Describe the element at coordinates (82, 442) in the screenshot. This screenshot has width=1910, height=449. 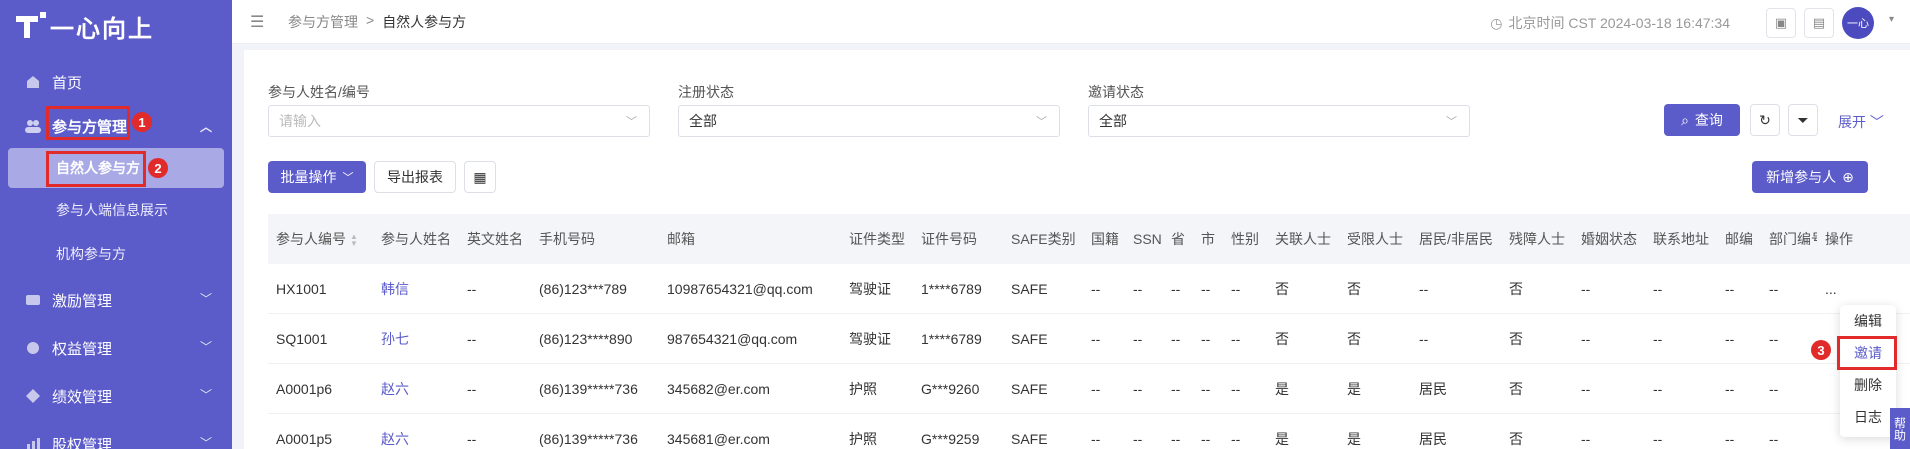
I see `sidebar-item-label: 股权管理` at that location.